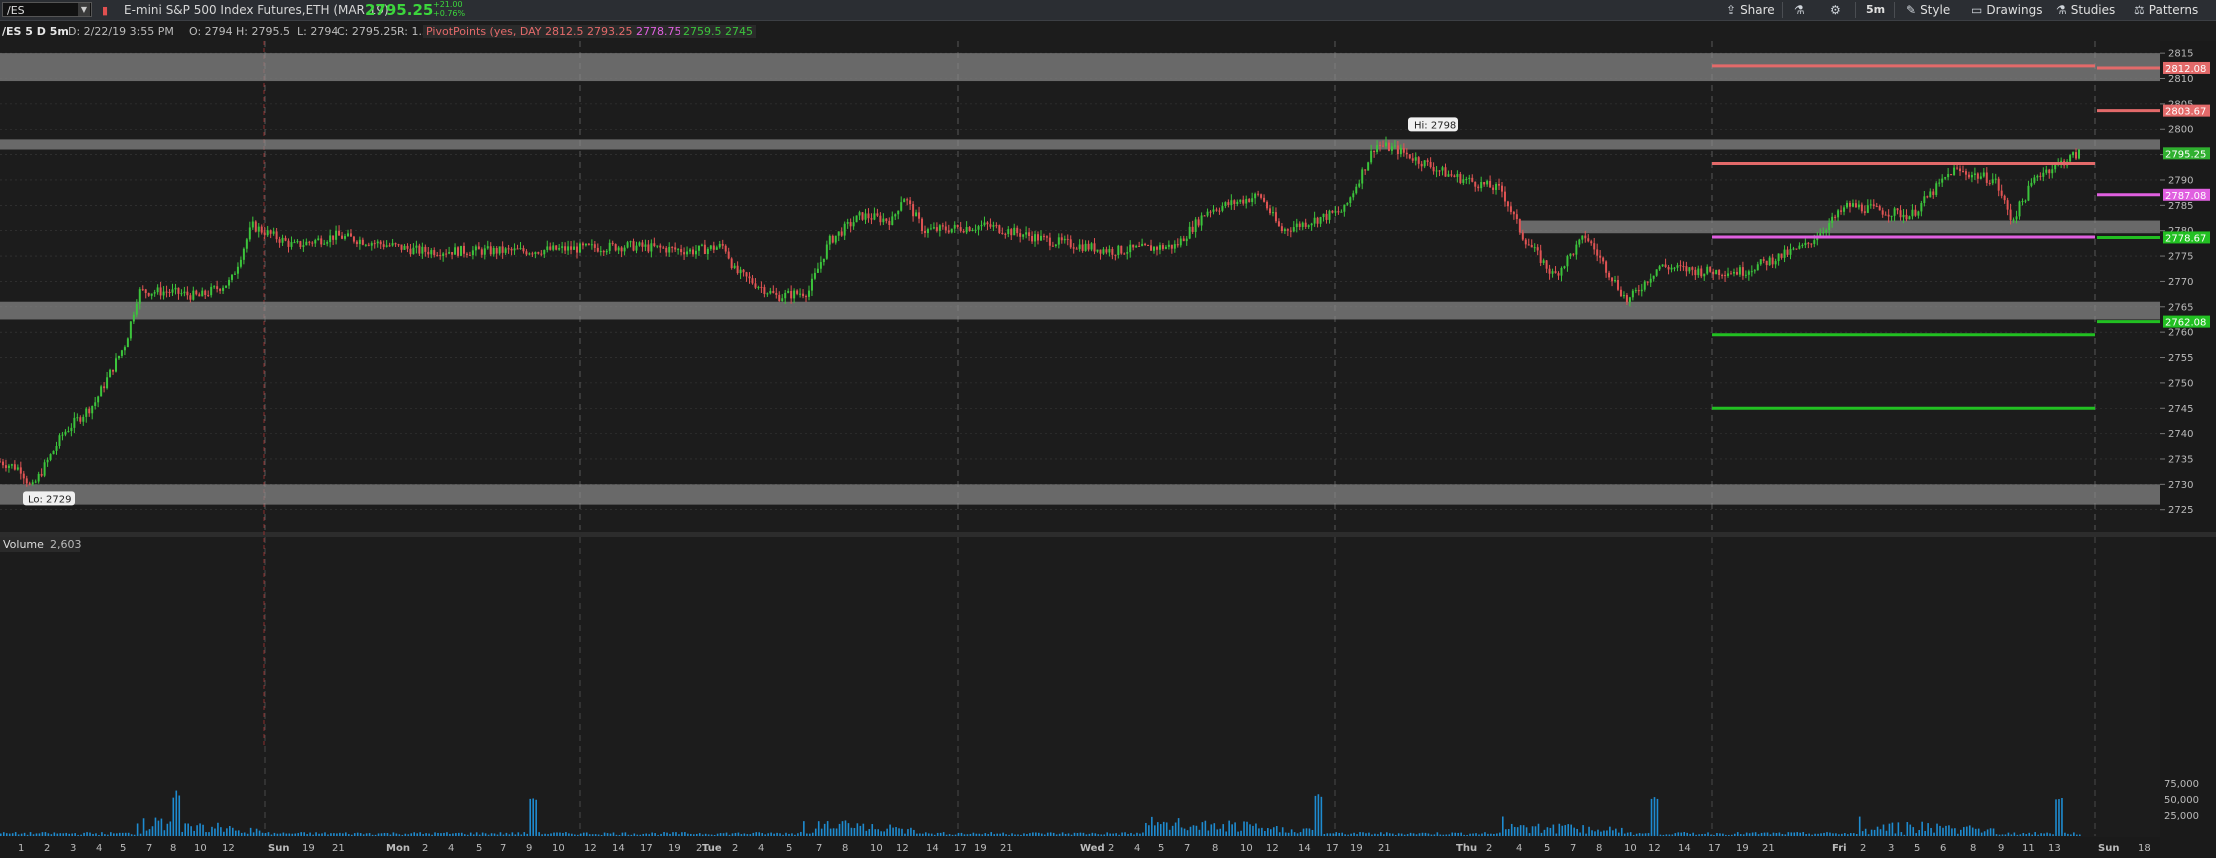 The width and height of the screenshot is (2216, 858). I want to click on volume-tick-label: 75,000, so click(2181, 784).